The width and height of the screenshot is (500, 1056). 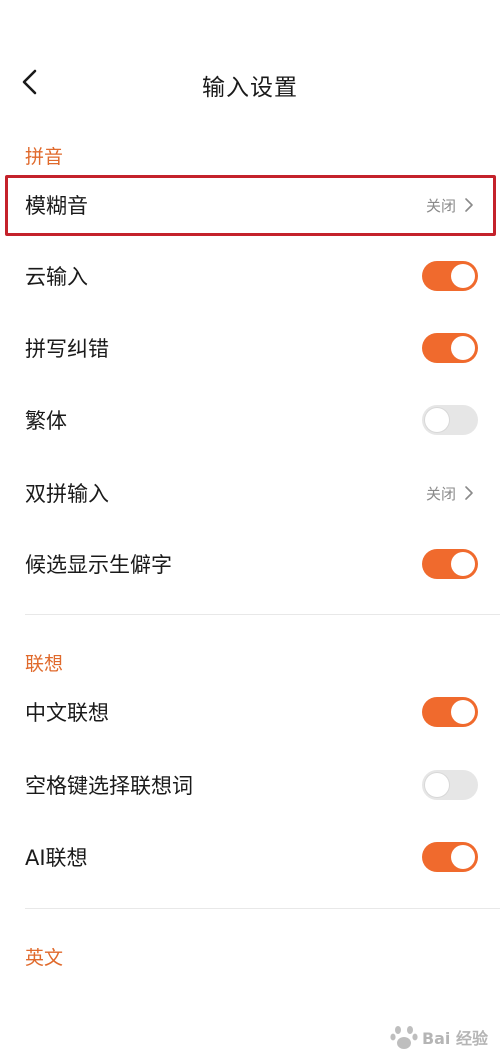 I want to click on row-space-select-association: 空格键选择联想词, so click(x=250, y=785).